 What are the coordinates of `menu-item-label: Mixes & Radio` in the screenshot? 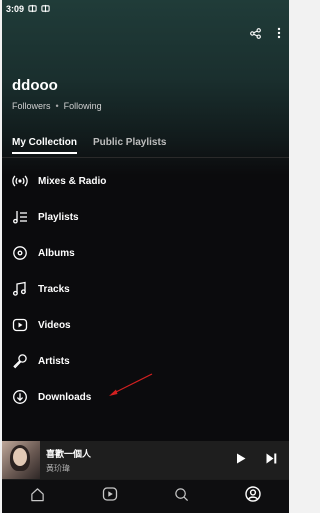 It's located at (72, 181).